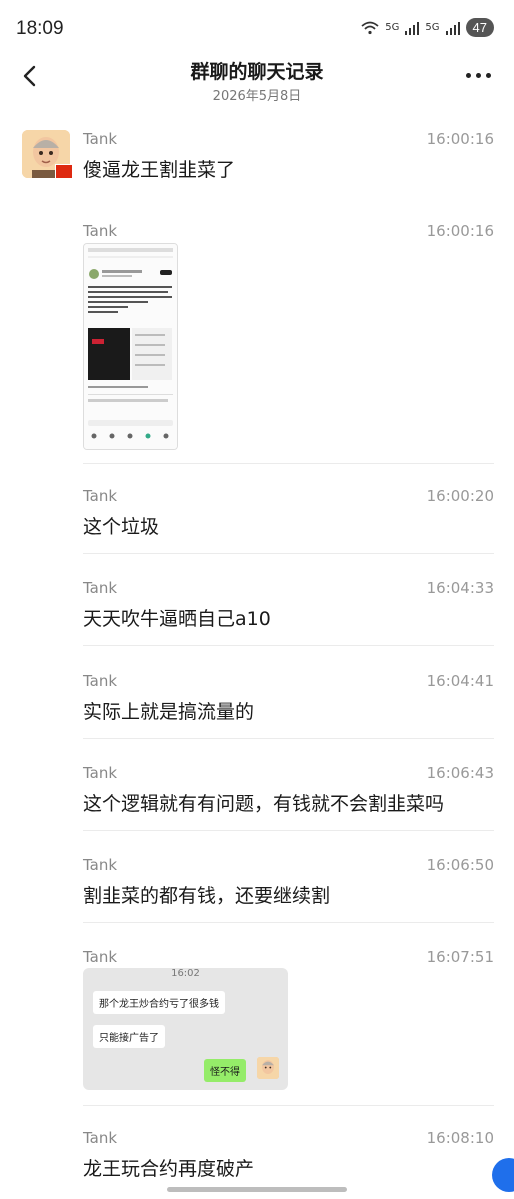 This screenshot has width=514, height=1199. I want to click on status-bar: 18:09 5G 5G 47, so click(257, 30).